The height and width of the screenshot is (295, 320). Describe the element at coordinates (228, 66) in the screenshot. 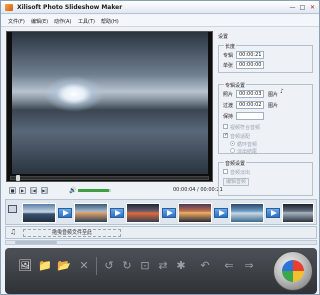

I see `single-duration-label: 单张` at that location.